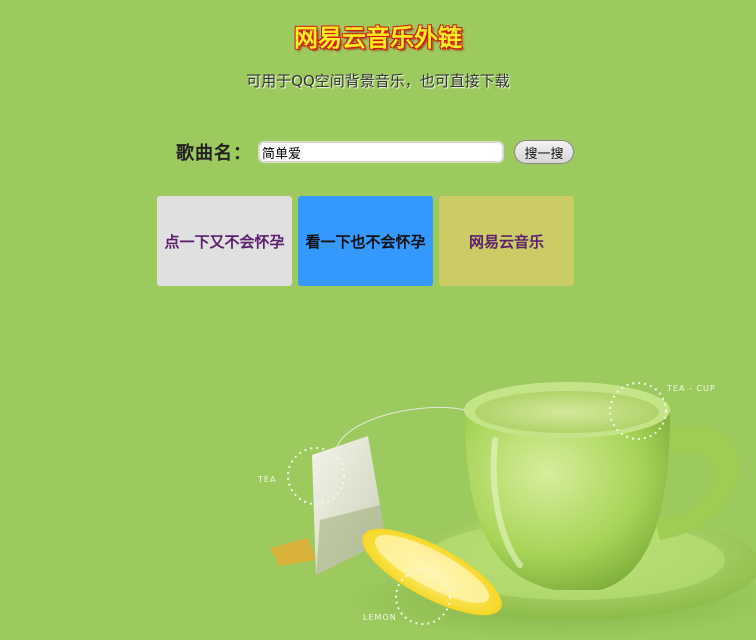 The height and width of the screenshot is (640, 756). Describe the element at coordinates (267, 479) in the screenshot. I see `tea-label: TEA` at that location.